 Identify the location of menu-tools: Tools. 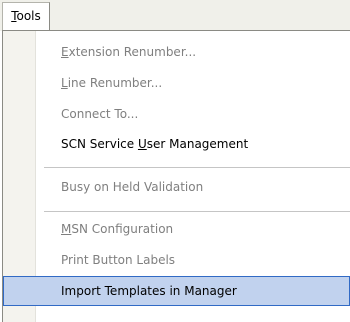
(26, 16).